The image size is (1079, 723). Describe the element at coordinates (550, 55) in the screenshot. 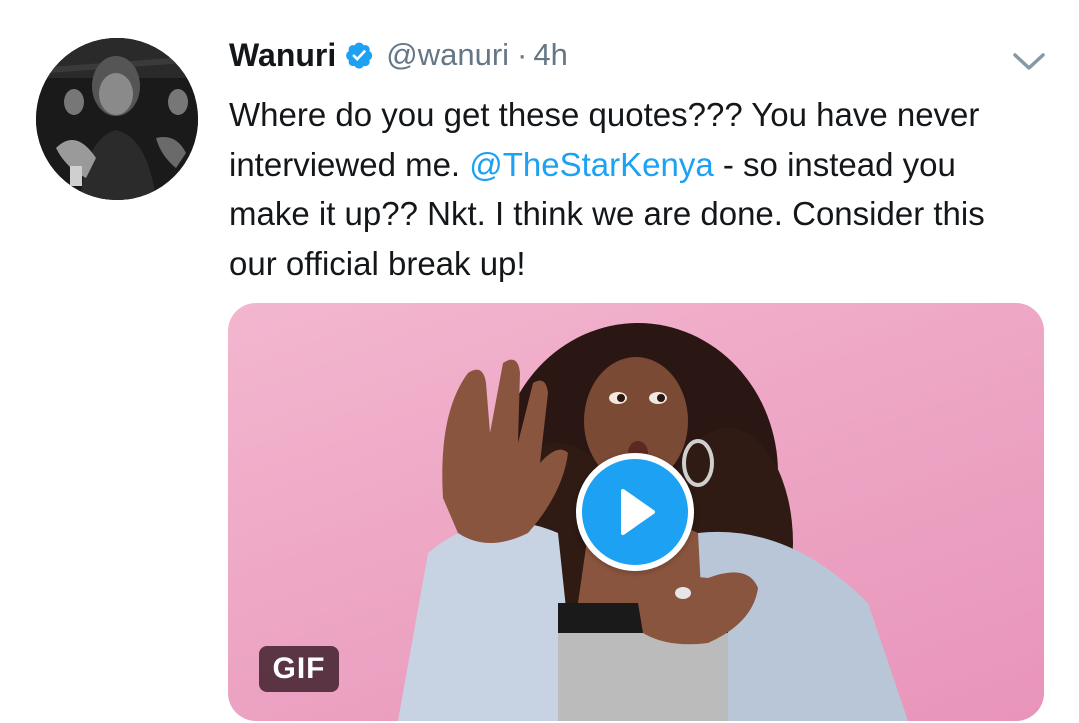

I see `tweet-timestamp: 4h` at that location.